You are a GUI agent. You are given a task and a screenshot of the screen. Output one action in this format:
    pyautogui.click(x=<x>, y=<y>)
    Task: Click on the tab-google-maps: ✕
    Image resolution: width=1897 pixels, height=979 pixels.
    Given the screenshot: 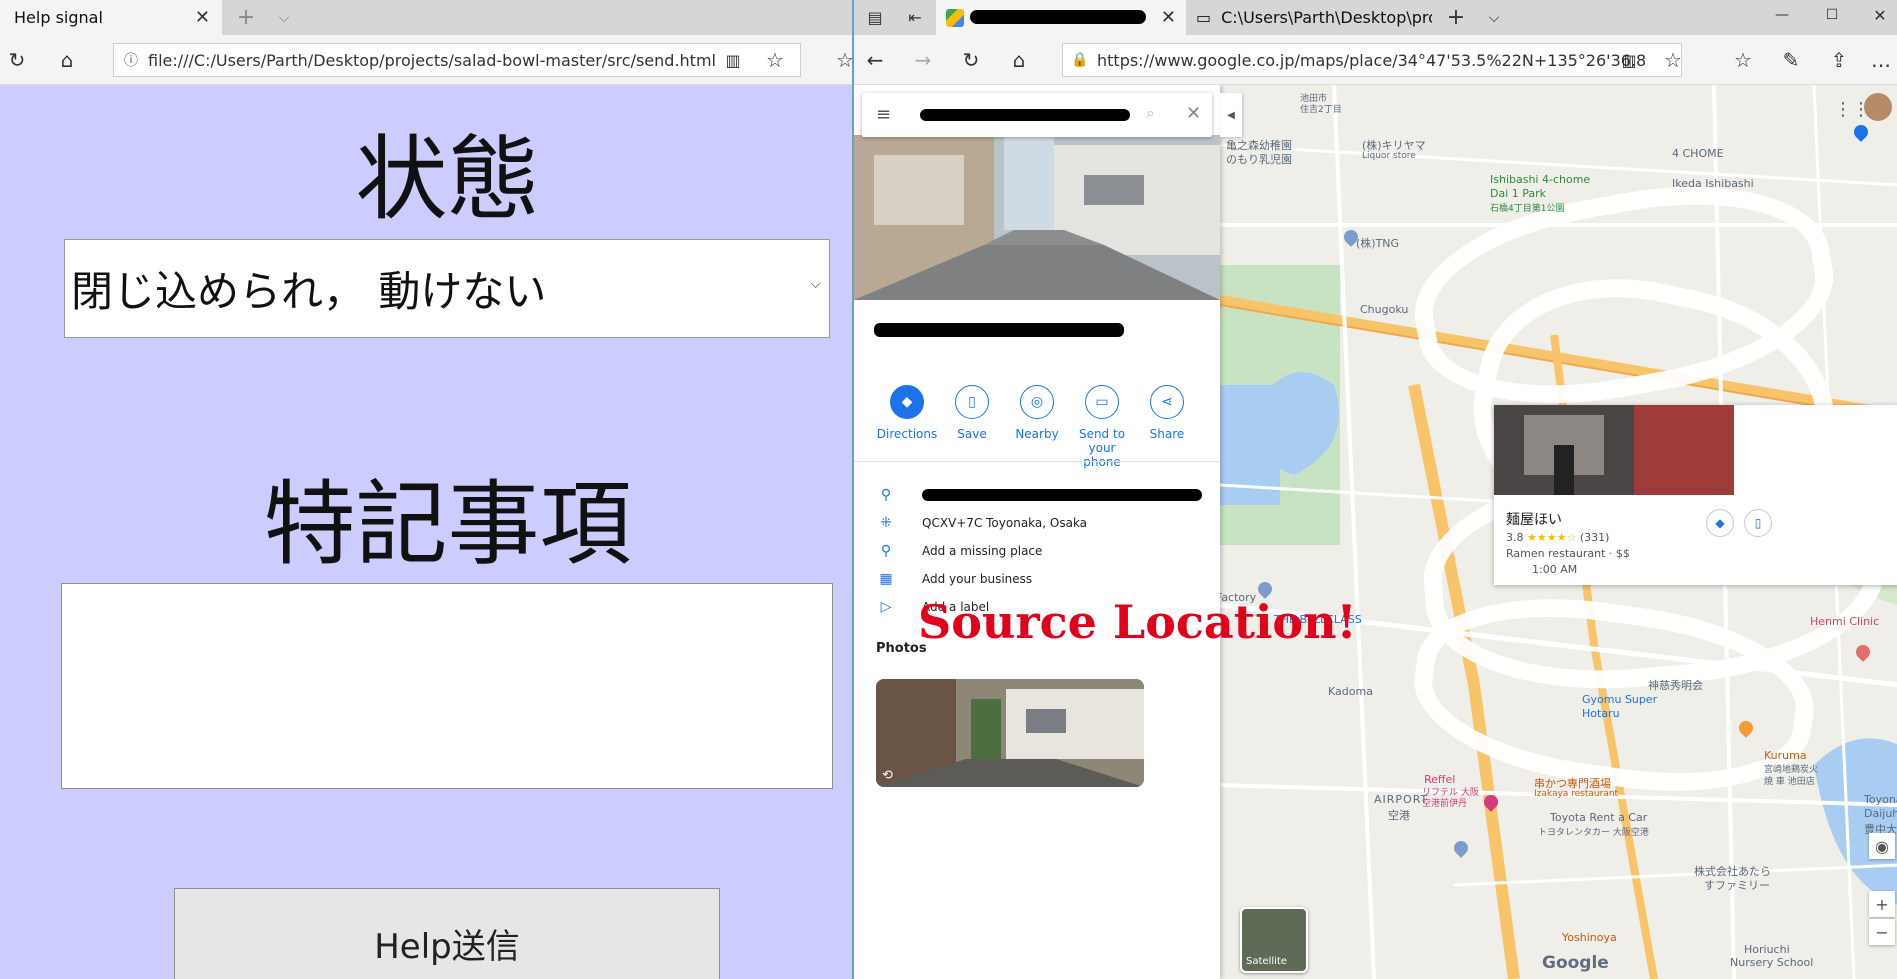 What is the action you would take?
    pyautogui.click(x=1061, y=17)
    